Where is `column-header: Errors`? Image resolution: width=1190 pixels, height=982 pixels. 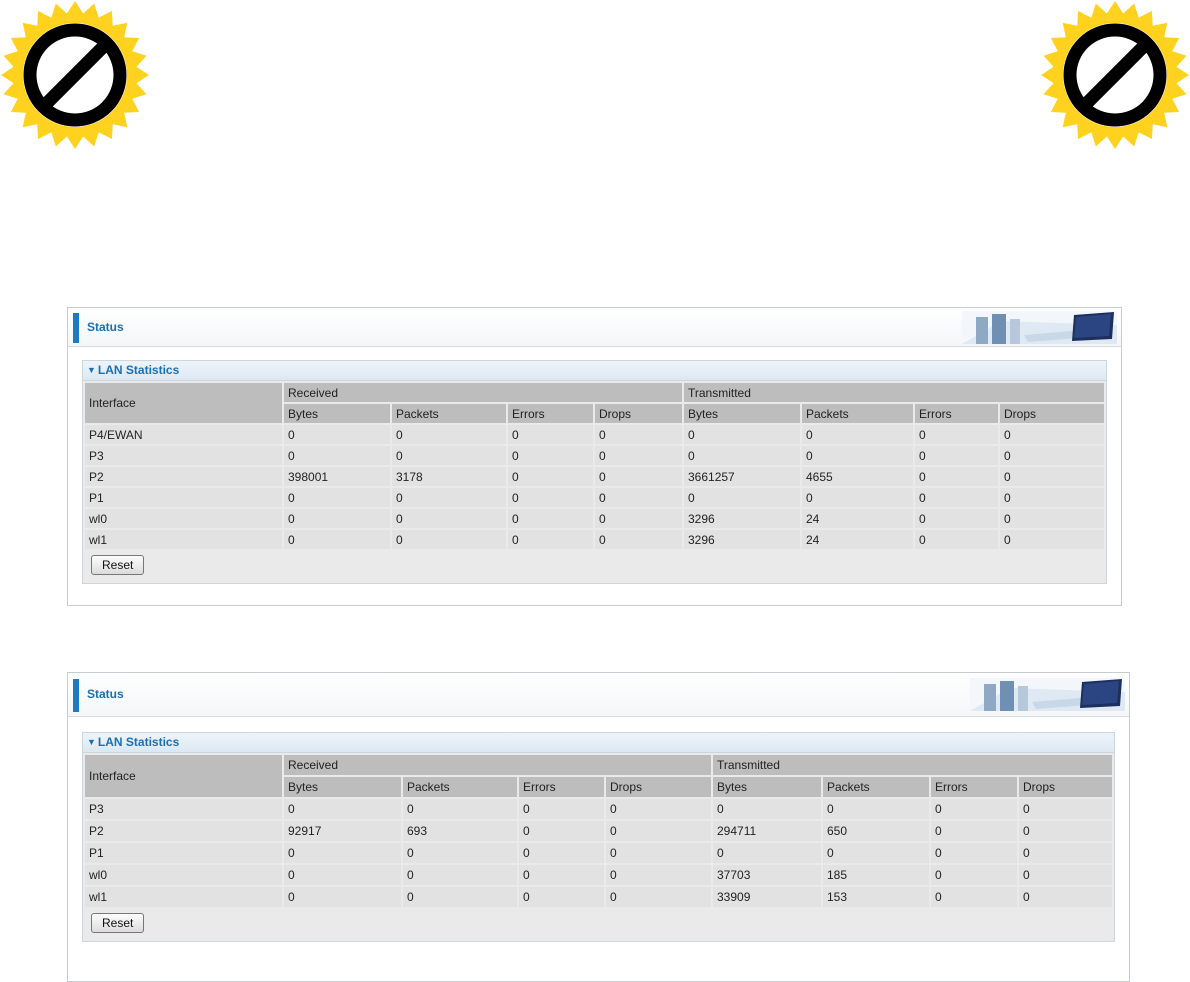 column-header: Errors is located at coordinates (561, 787).